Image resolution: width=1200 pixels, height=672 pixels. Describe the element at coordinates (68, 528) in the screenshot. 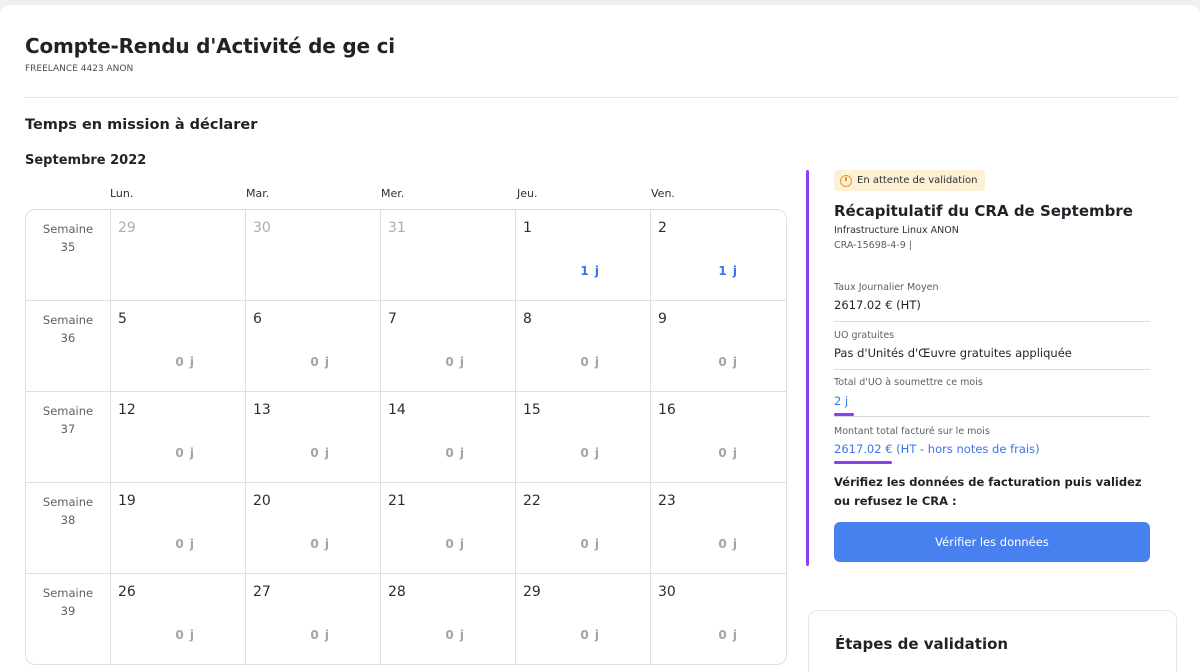

I see `week-label: Semaine 38` at that location.